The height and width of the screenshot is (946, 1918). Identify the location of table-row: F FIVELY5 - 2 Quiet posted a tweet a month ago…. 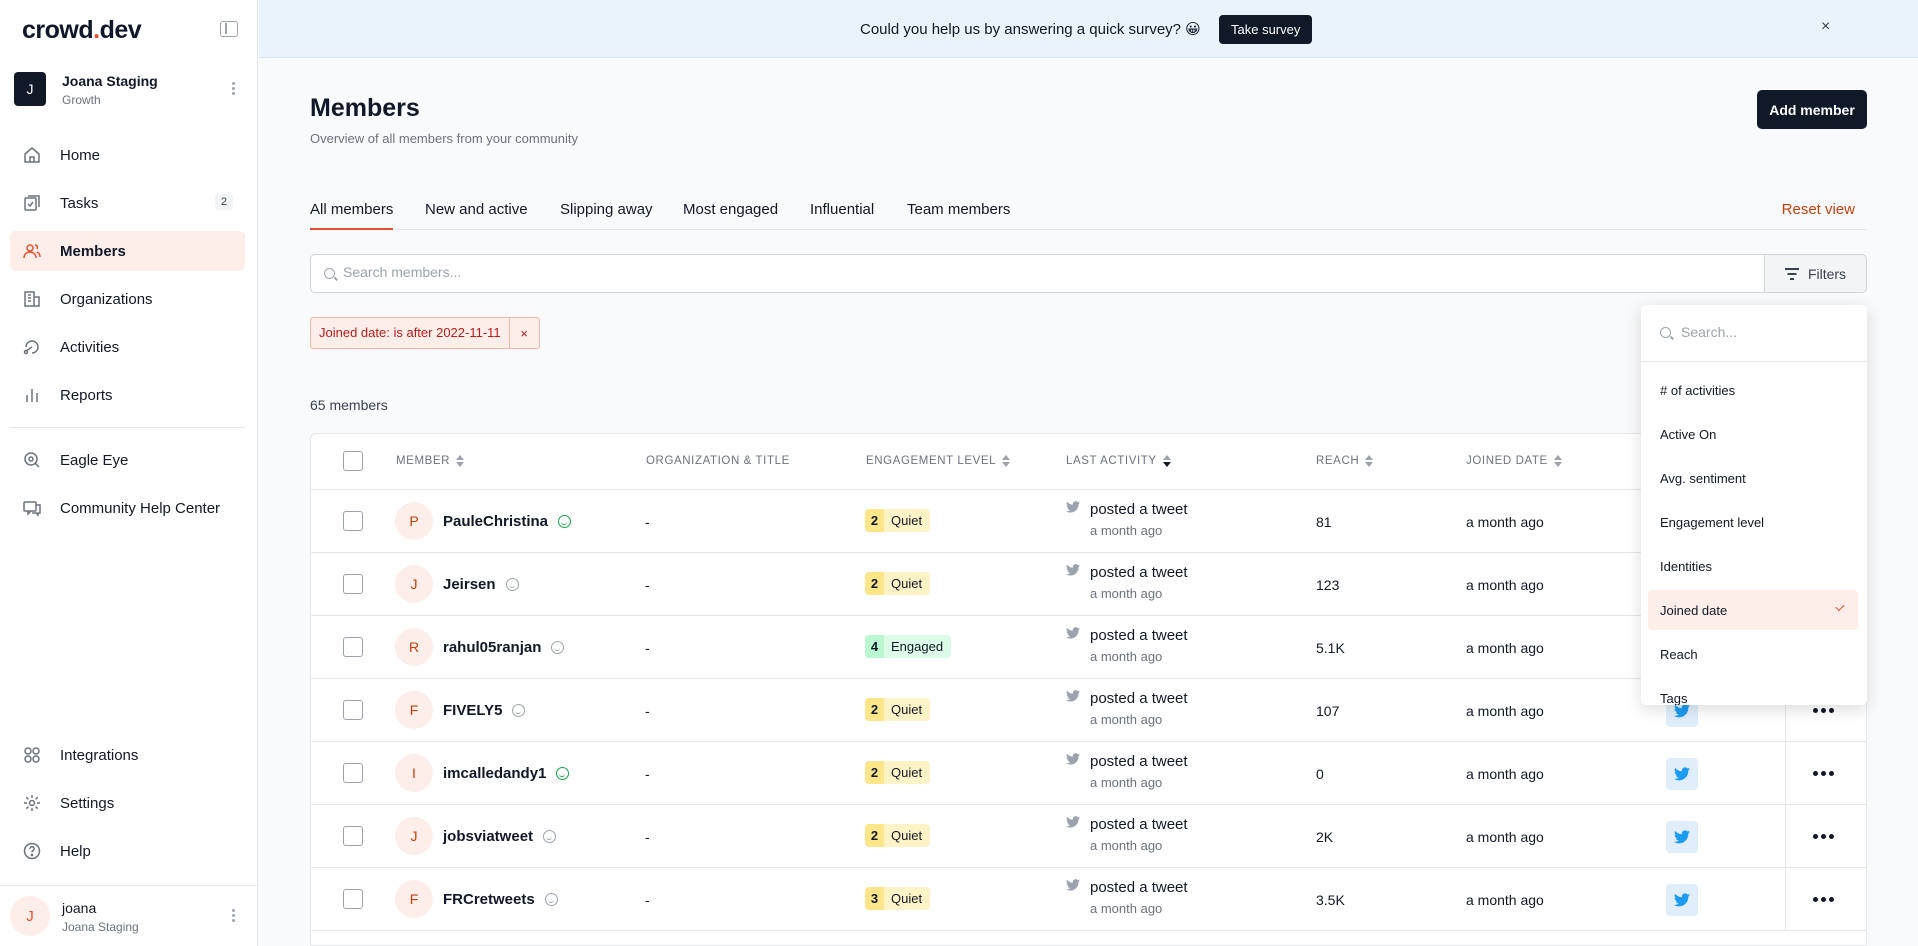
(1088, 710).